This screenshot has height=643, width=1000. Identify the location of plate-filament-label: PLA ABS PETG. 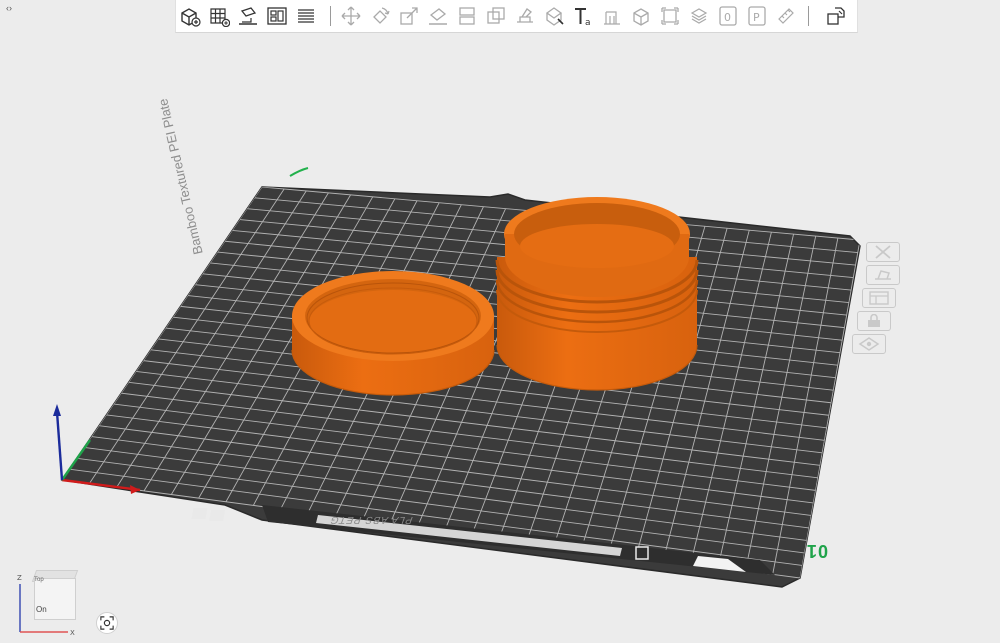
(371, 519).